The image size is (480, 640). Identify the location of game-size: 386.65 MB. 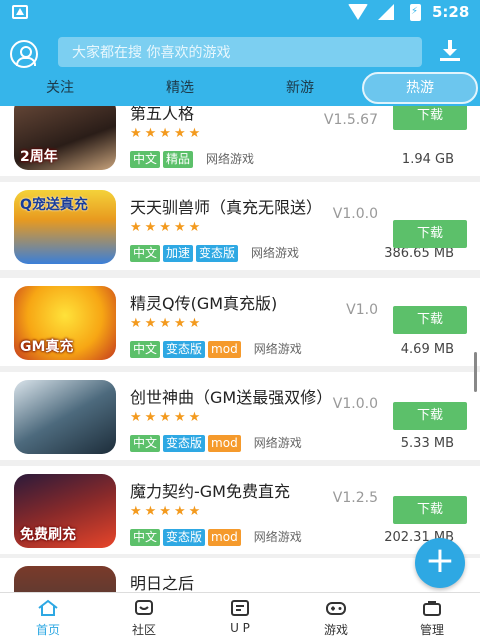
(419, 253).